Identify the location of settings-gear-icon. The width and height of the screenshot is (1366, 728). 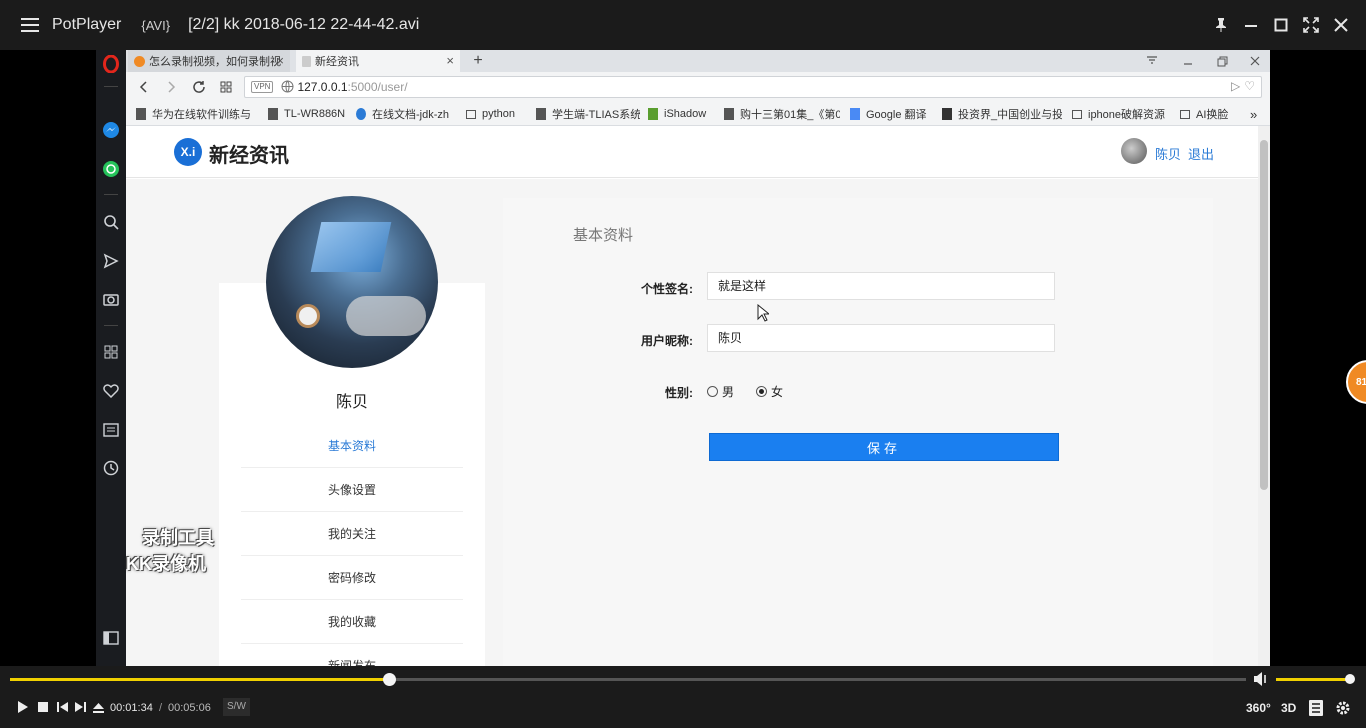
(1343, 708).